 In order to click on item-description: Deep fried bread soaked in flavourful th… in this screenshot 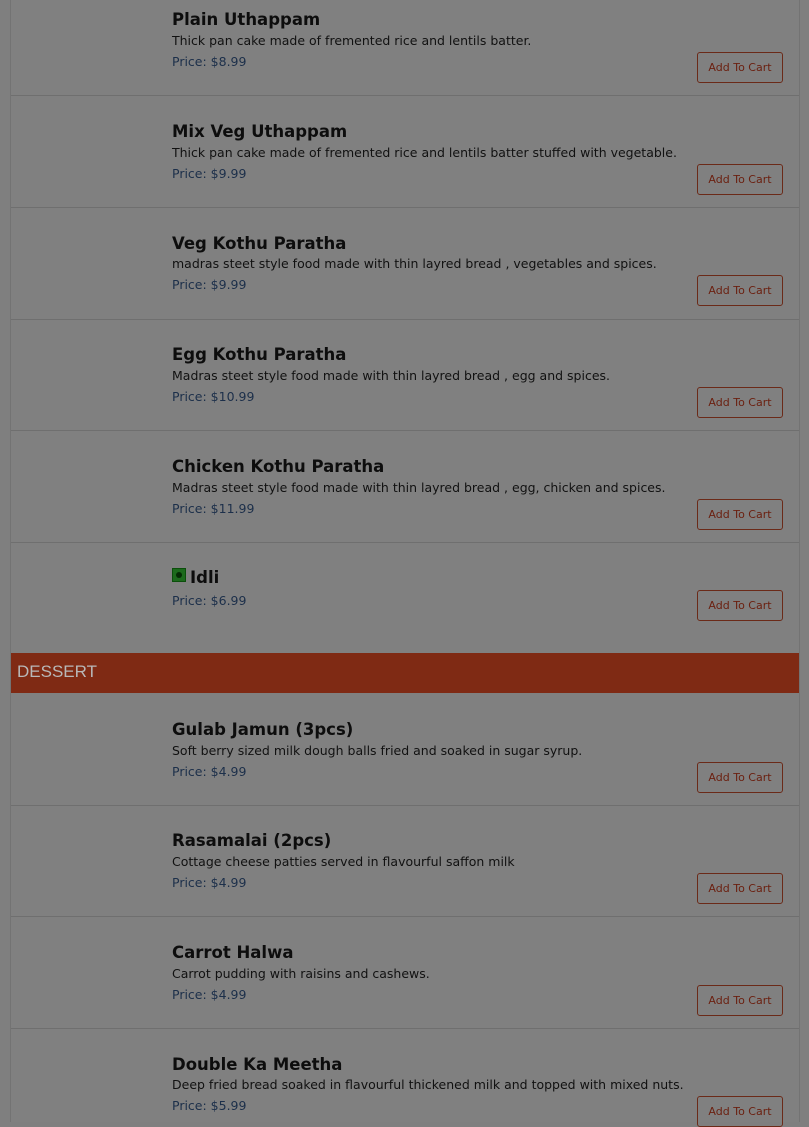, I will do `click(428, 1084)`.